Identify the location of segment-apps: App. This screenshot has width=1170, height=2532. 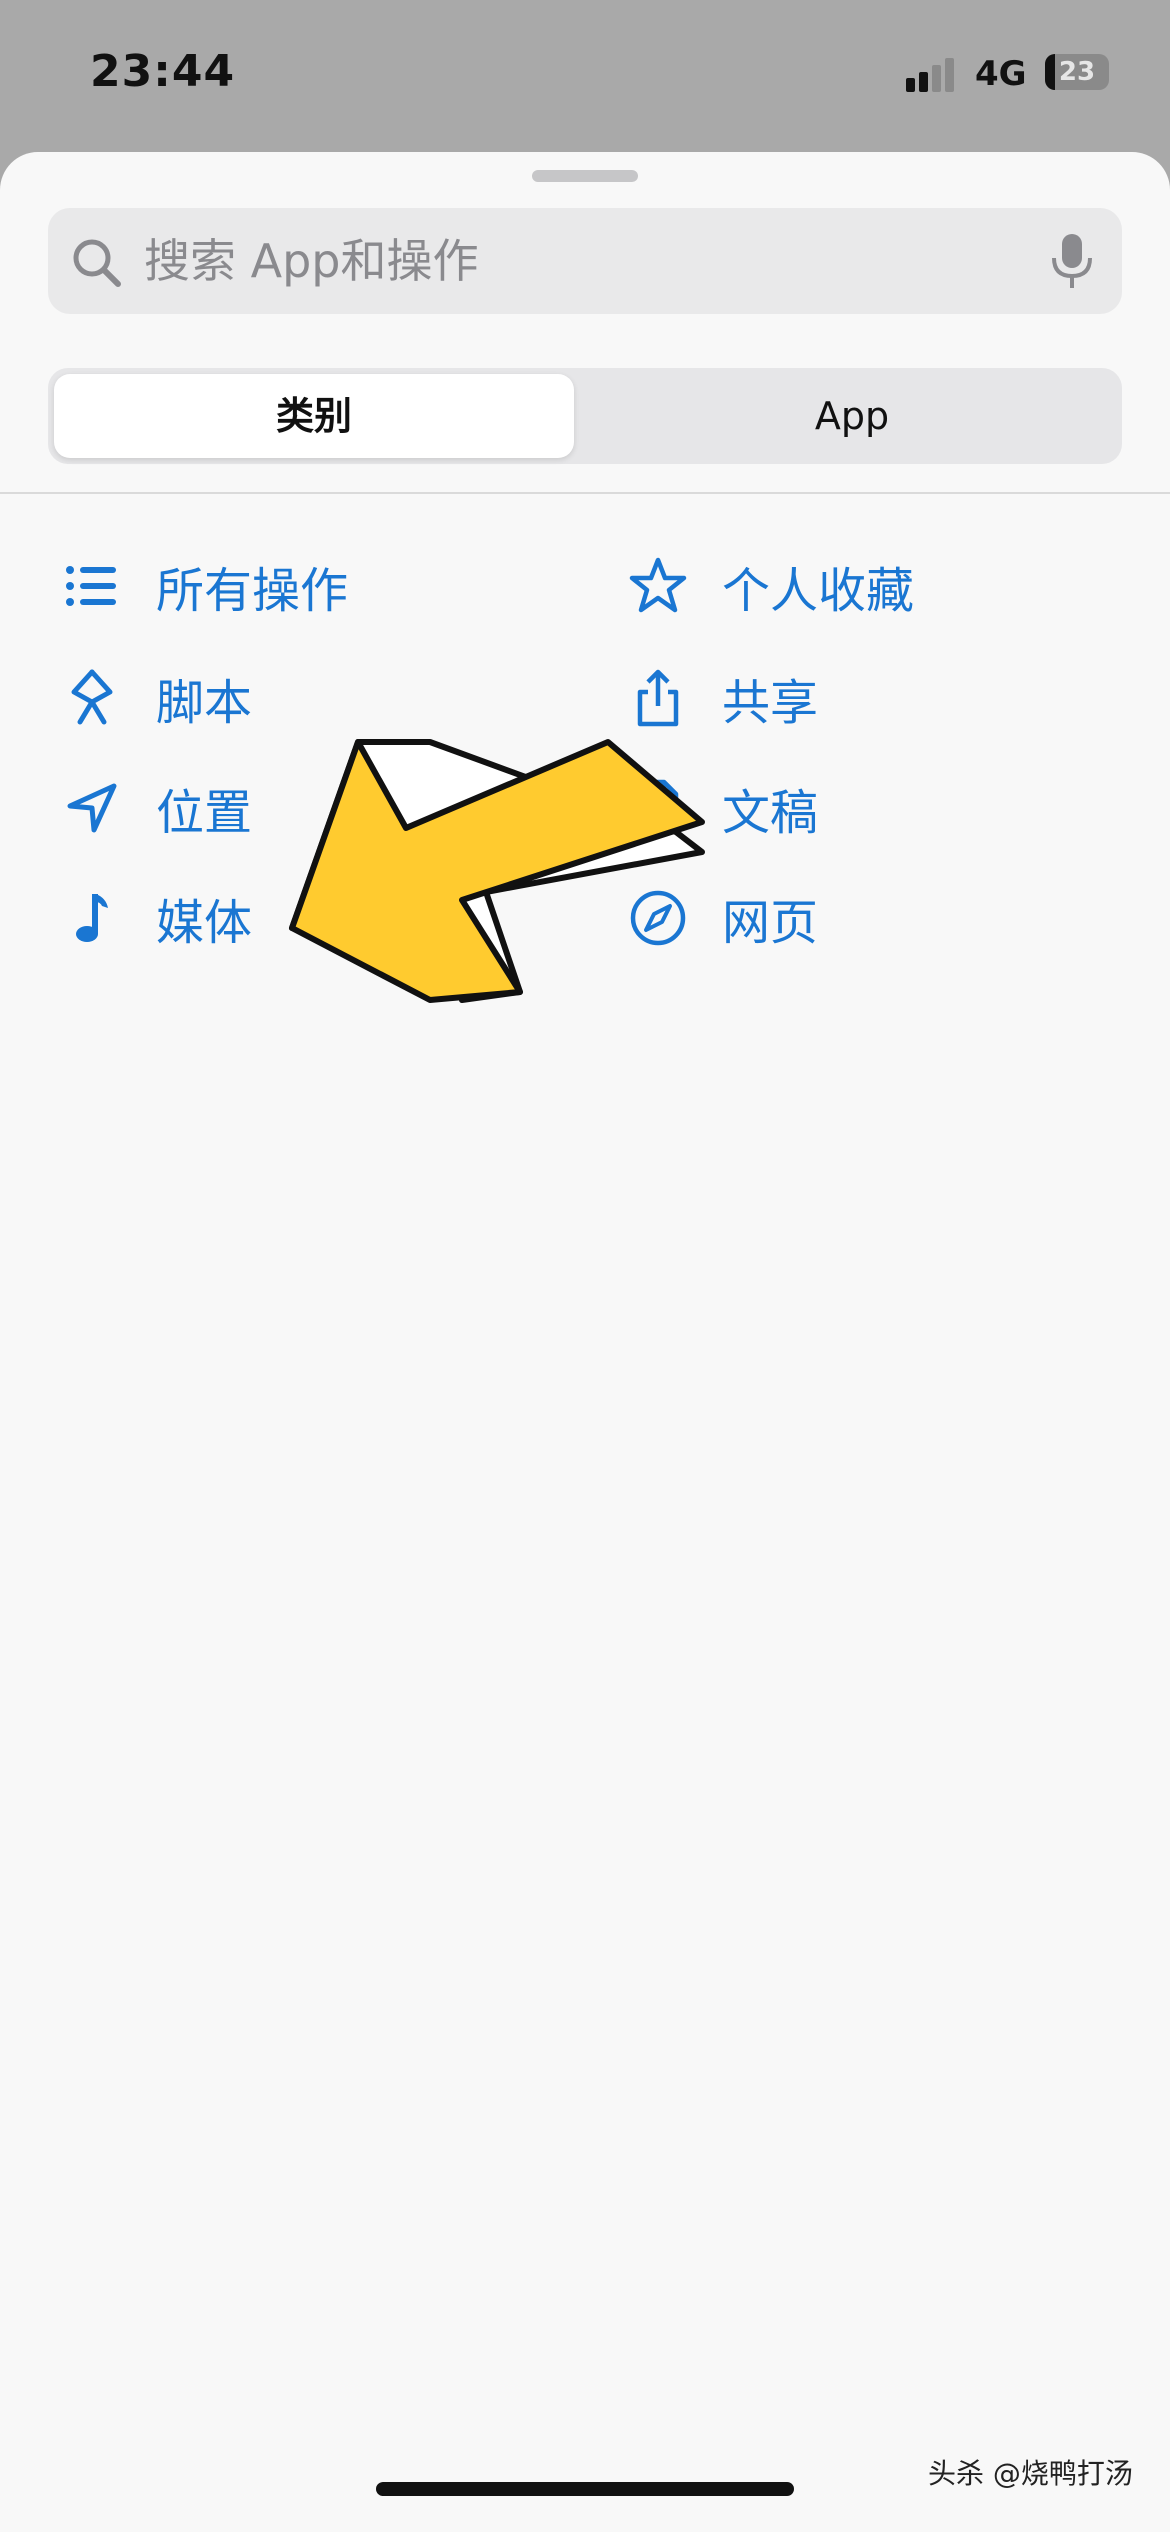
(852, 416).